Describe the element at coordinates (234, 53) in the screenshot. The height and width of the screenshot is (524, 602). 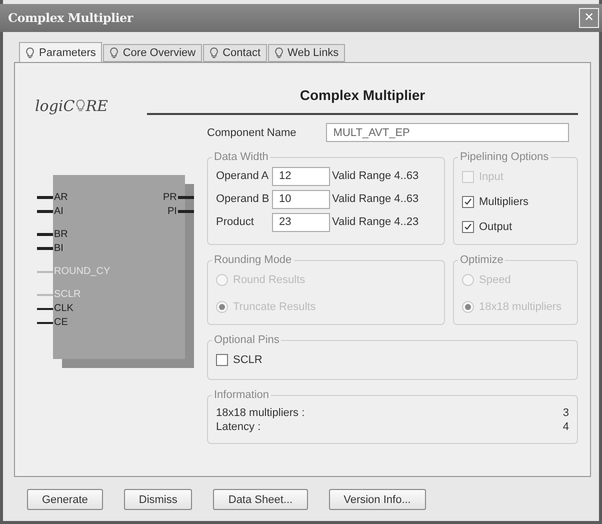
I see `tab: Contact` at that location.